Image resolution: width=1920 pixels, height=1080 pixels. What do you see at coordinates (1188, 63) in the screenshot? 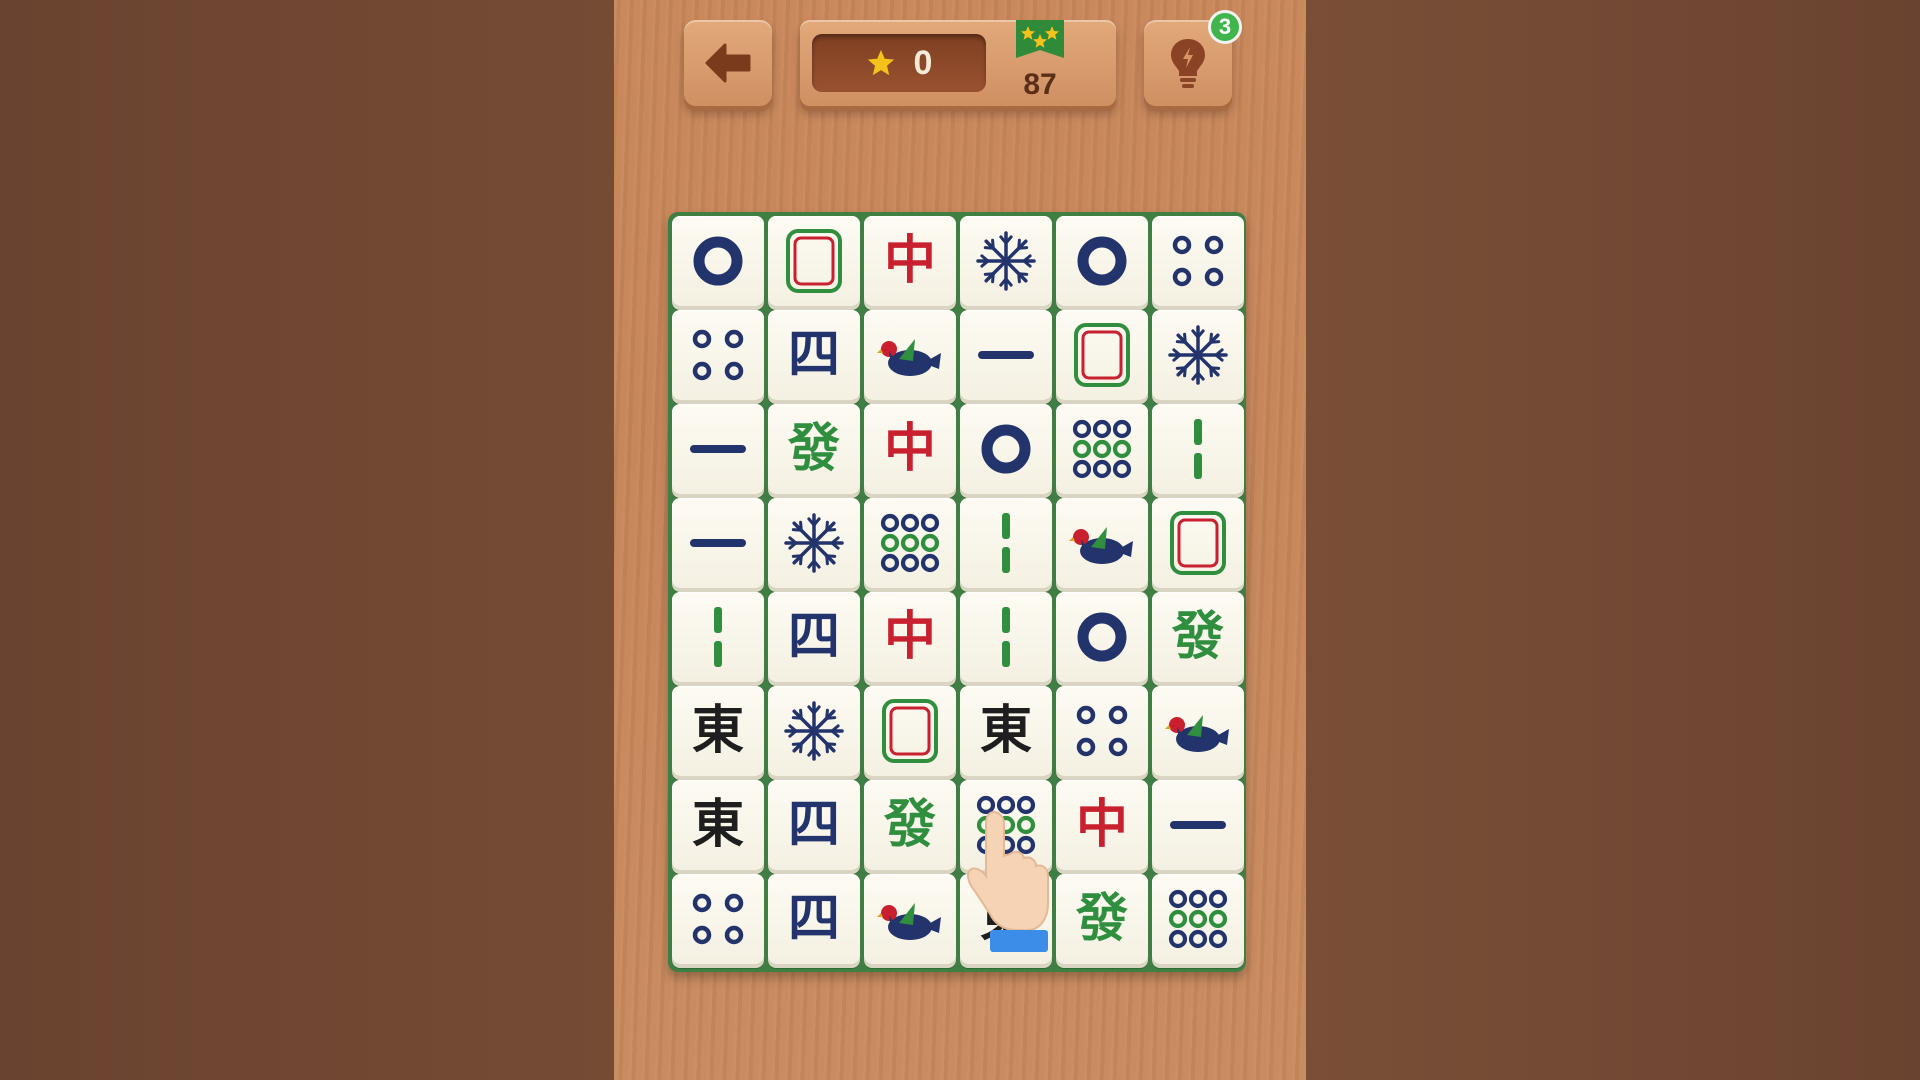
I see `lightbulb-icon` at bounding box center [1188, 63].